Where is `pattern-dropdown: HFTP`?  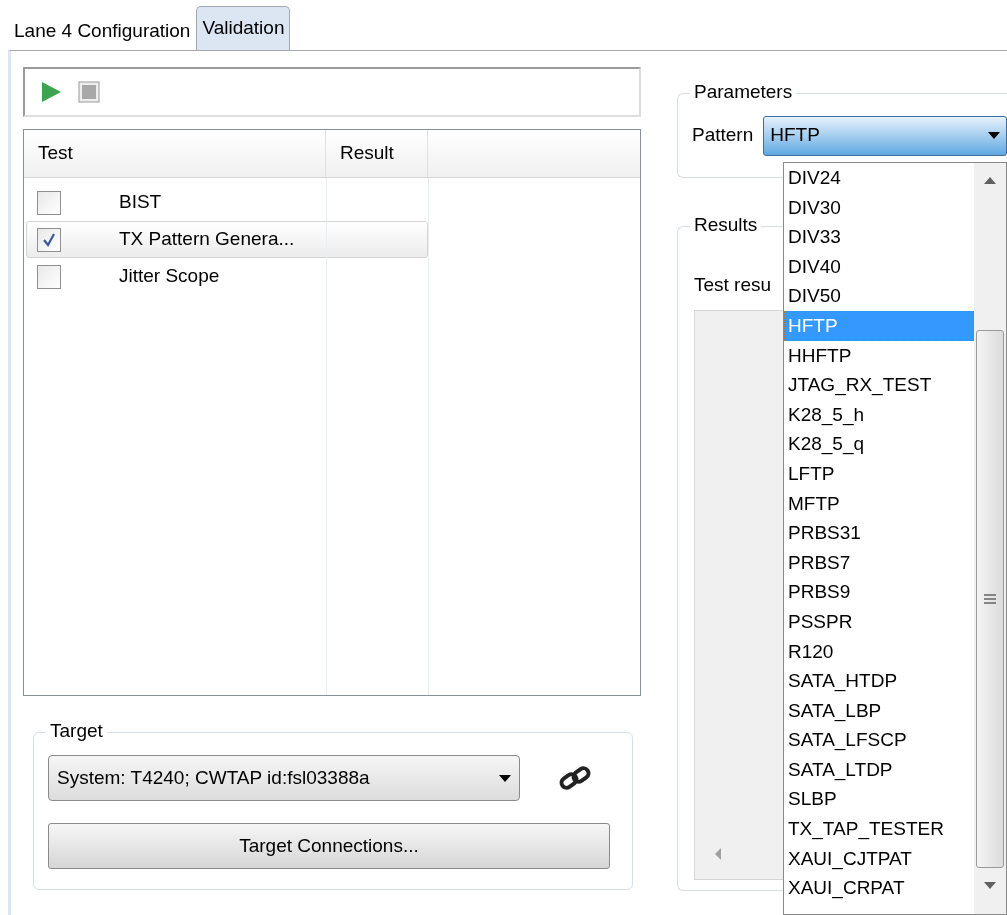
pattern-dropdown: HFTP is located at coordinates (885, 135).